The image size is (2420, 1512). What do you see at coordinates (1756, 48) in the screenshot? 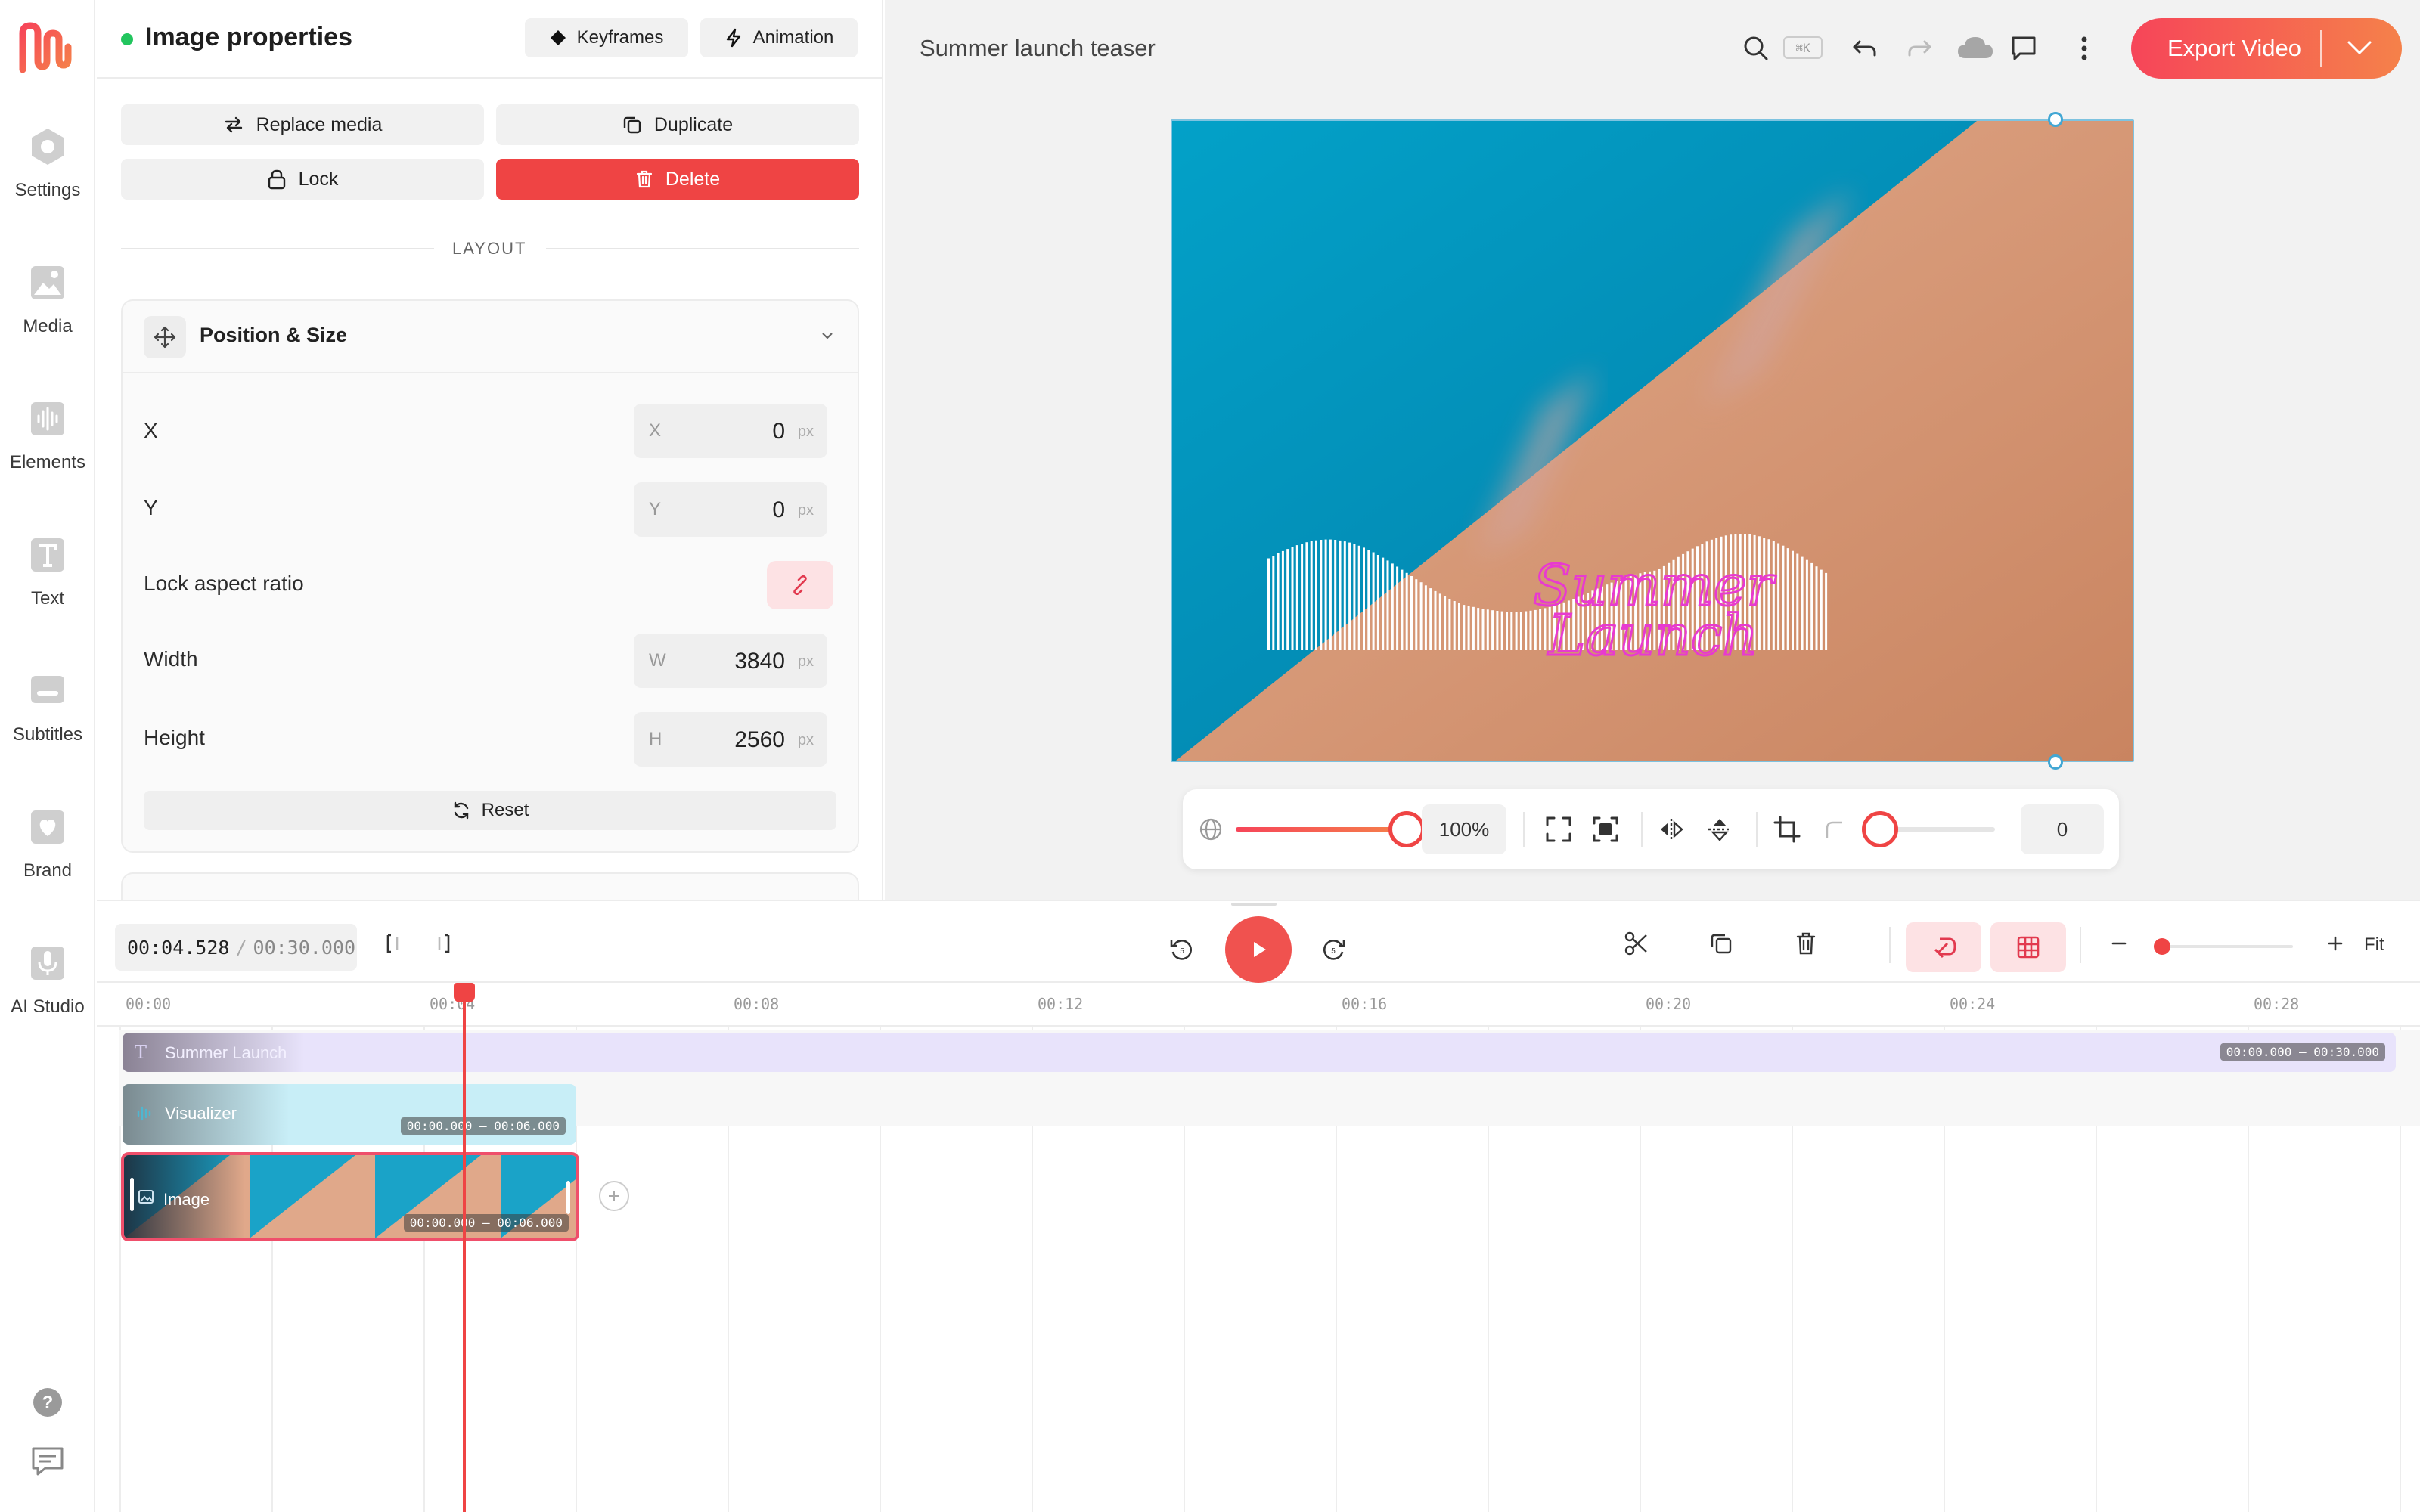
I see `search-icon` at bounding box center [1756, 48].